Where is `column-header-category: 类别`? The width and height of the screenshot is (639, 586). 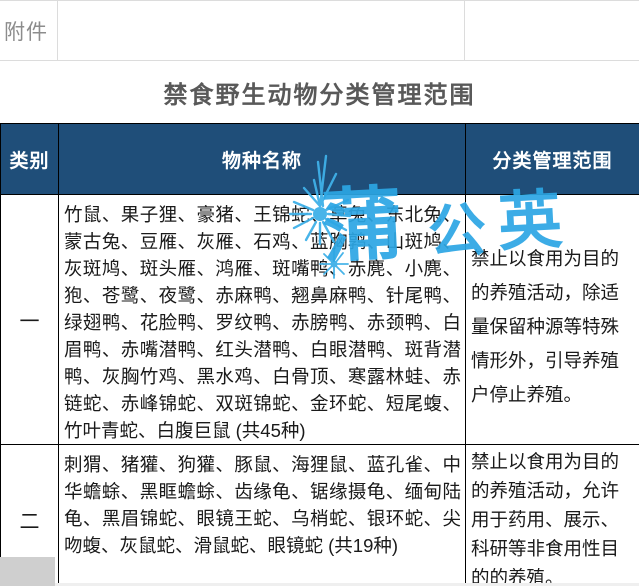 column-header-category: 类别 is located at coordinates (29, 159).